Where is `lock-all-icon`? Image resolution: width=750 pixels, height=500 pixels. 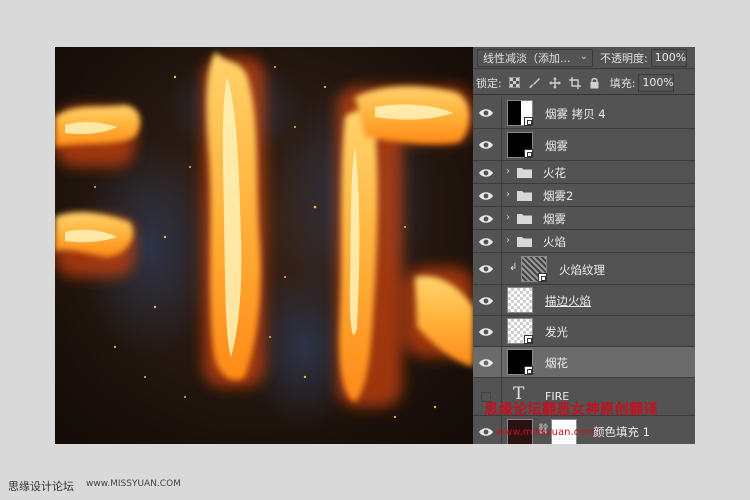
lock-all-icon is located at coordinates (595, 83).